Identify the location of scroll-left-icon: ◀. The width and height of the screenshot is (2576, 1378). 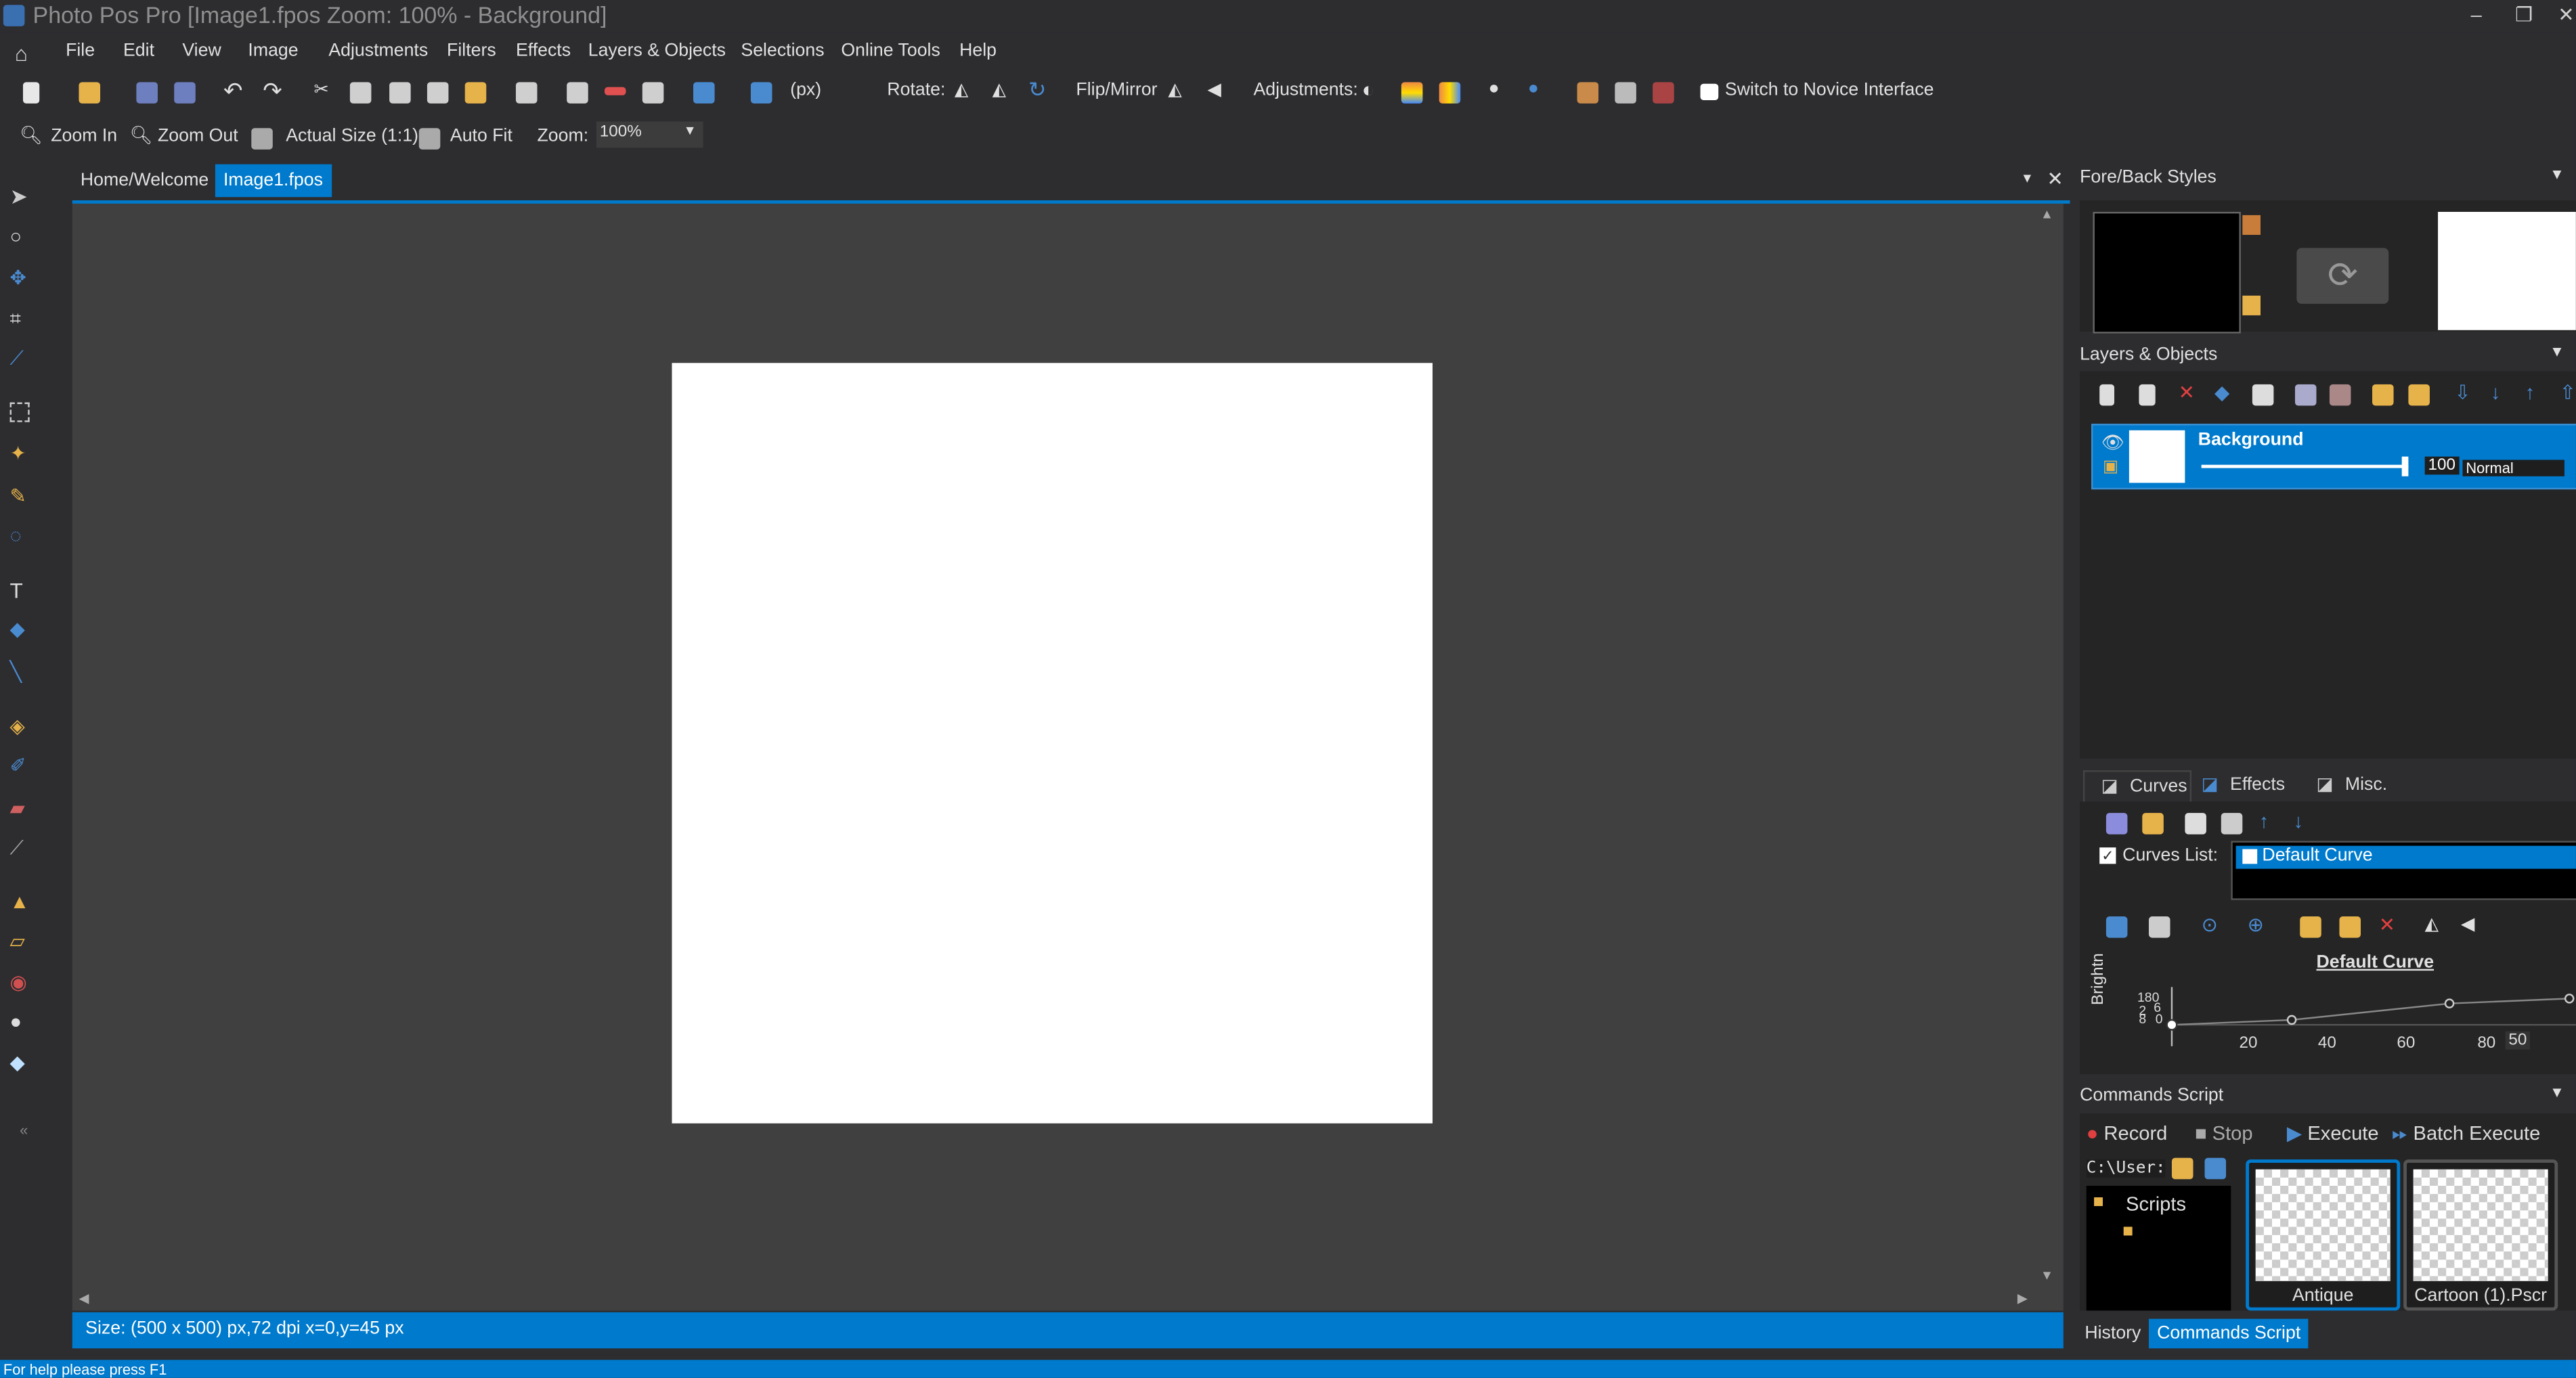
(84, 1298).